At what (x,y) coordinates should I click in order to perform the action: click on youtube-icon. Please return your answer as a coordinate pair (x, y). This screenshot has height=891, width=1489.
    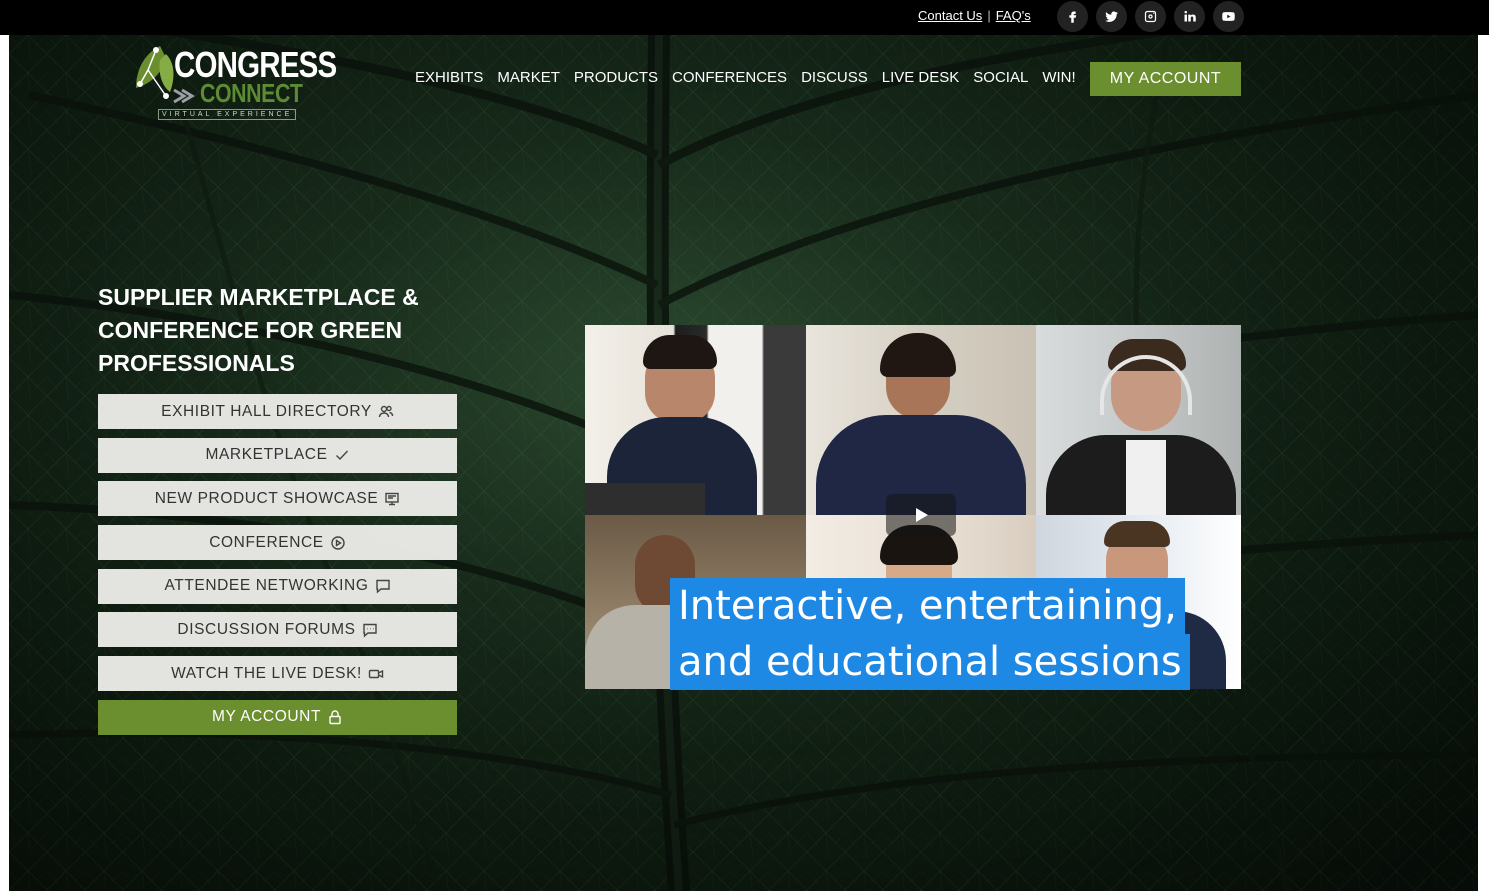
    Looking at the image, I should click on (1228, 16).